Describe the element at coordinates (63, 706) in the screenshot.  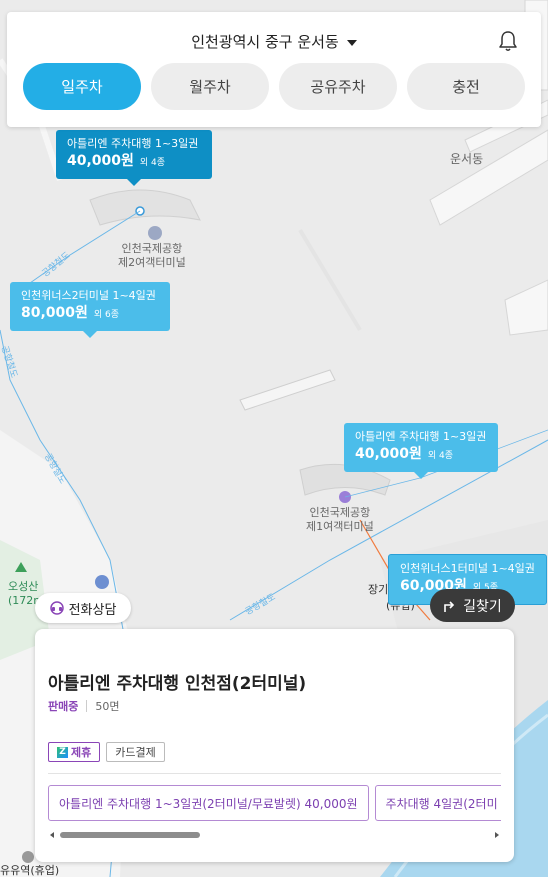
I see `sale-status: 판매중` at that location.